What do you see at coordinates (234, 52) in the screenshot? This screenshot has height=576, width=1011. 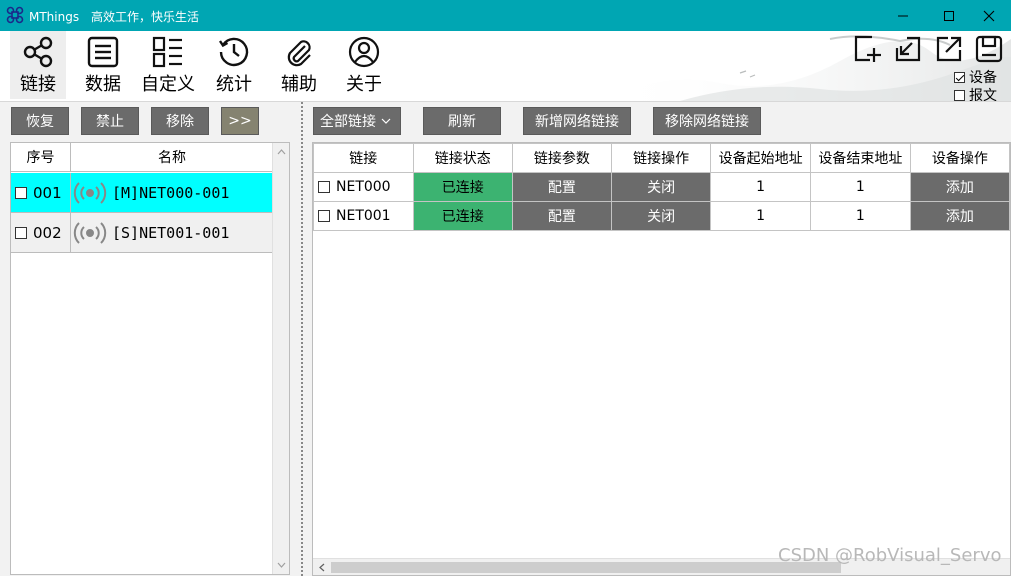 I see `history-icon` at bounding box center [234, 52].